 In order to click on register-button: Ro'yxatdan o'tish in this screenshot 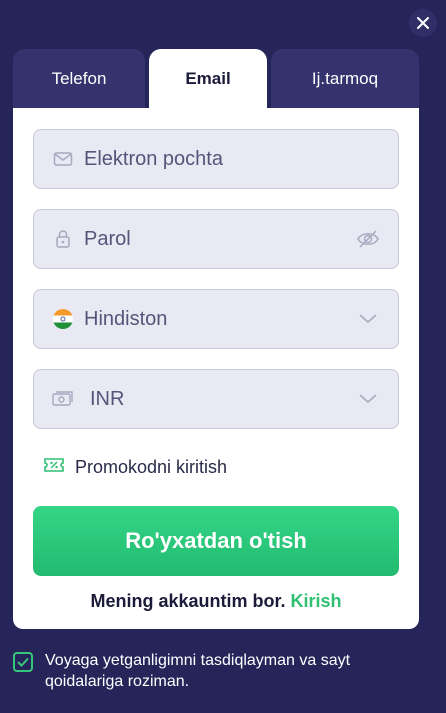, I will do `click(216, 541)`.